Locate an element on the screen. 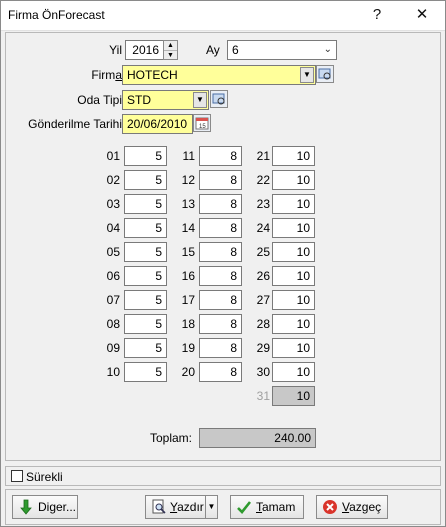 This screenshot has width=446, height=527. yazdir-dropdown-button: ▼ is located at coordinates (211, 507).